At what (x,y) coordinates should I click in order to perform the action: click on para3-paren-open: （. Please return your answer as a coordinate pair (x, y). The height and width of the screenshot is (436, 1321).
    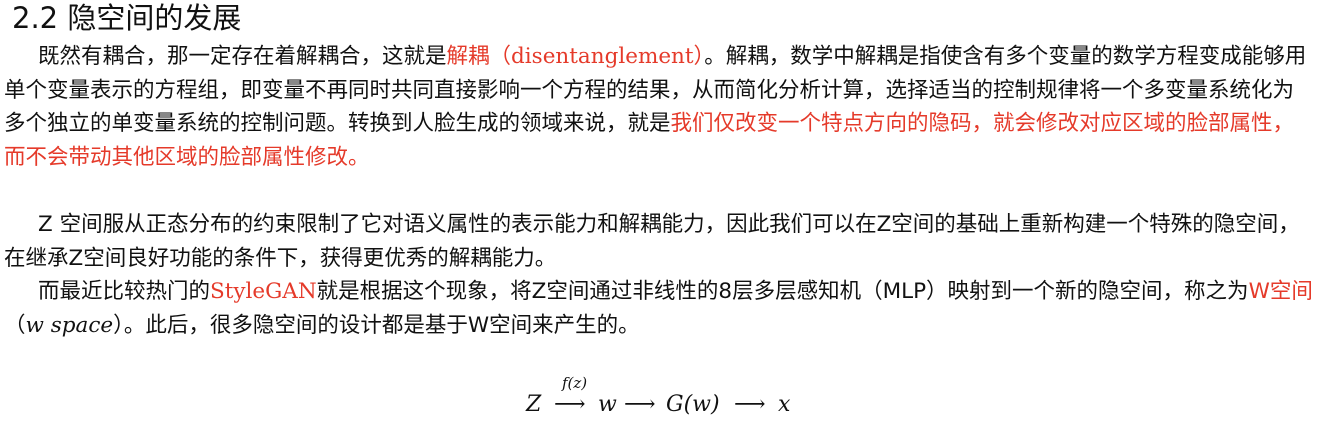
    Looking at the image, I should click on (15, 325).